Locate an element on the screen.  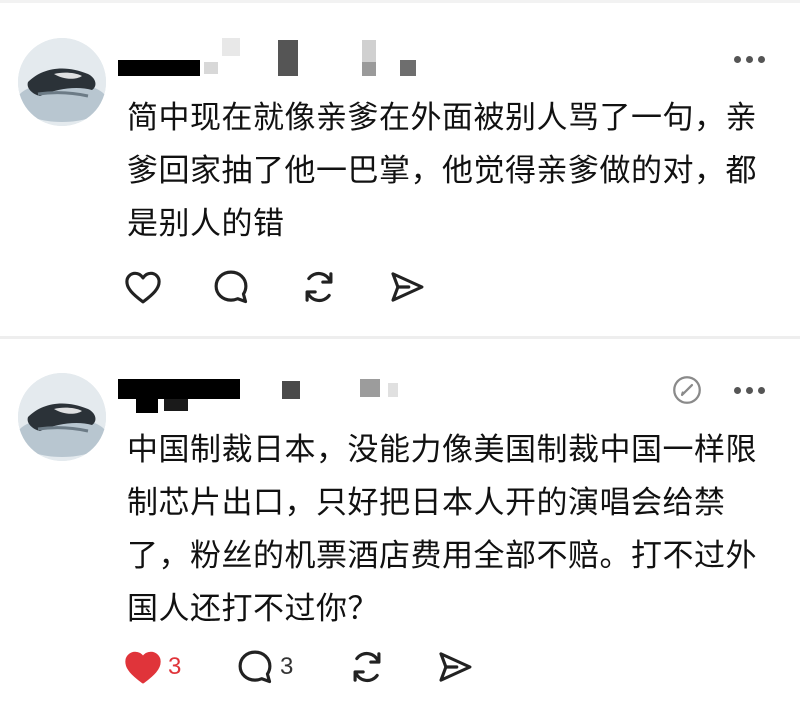
action-bar: 3 3 is located at coordinates (302, 667).